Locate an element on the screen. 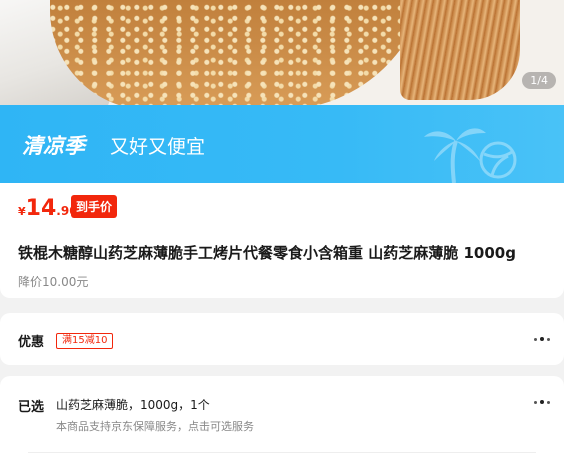 This screenshot has height=454, width=564. service-note: 本商品支持京东保障服务，点击可选服务 is located at coordinates (155, 426).